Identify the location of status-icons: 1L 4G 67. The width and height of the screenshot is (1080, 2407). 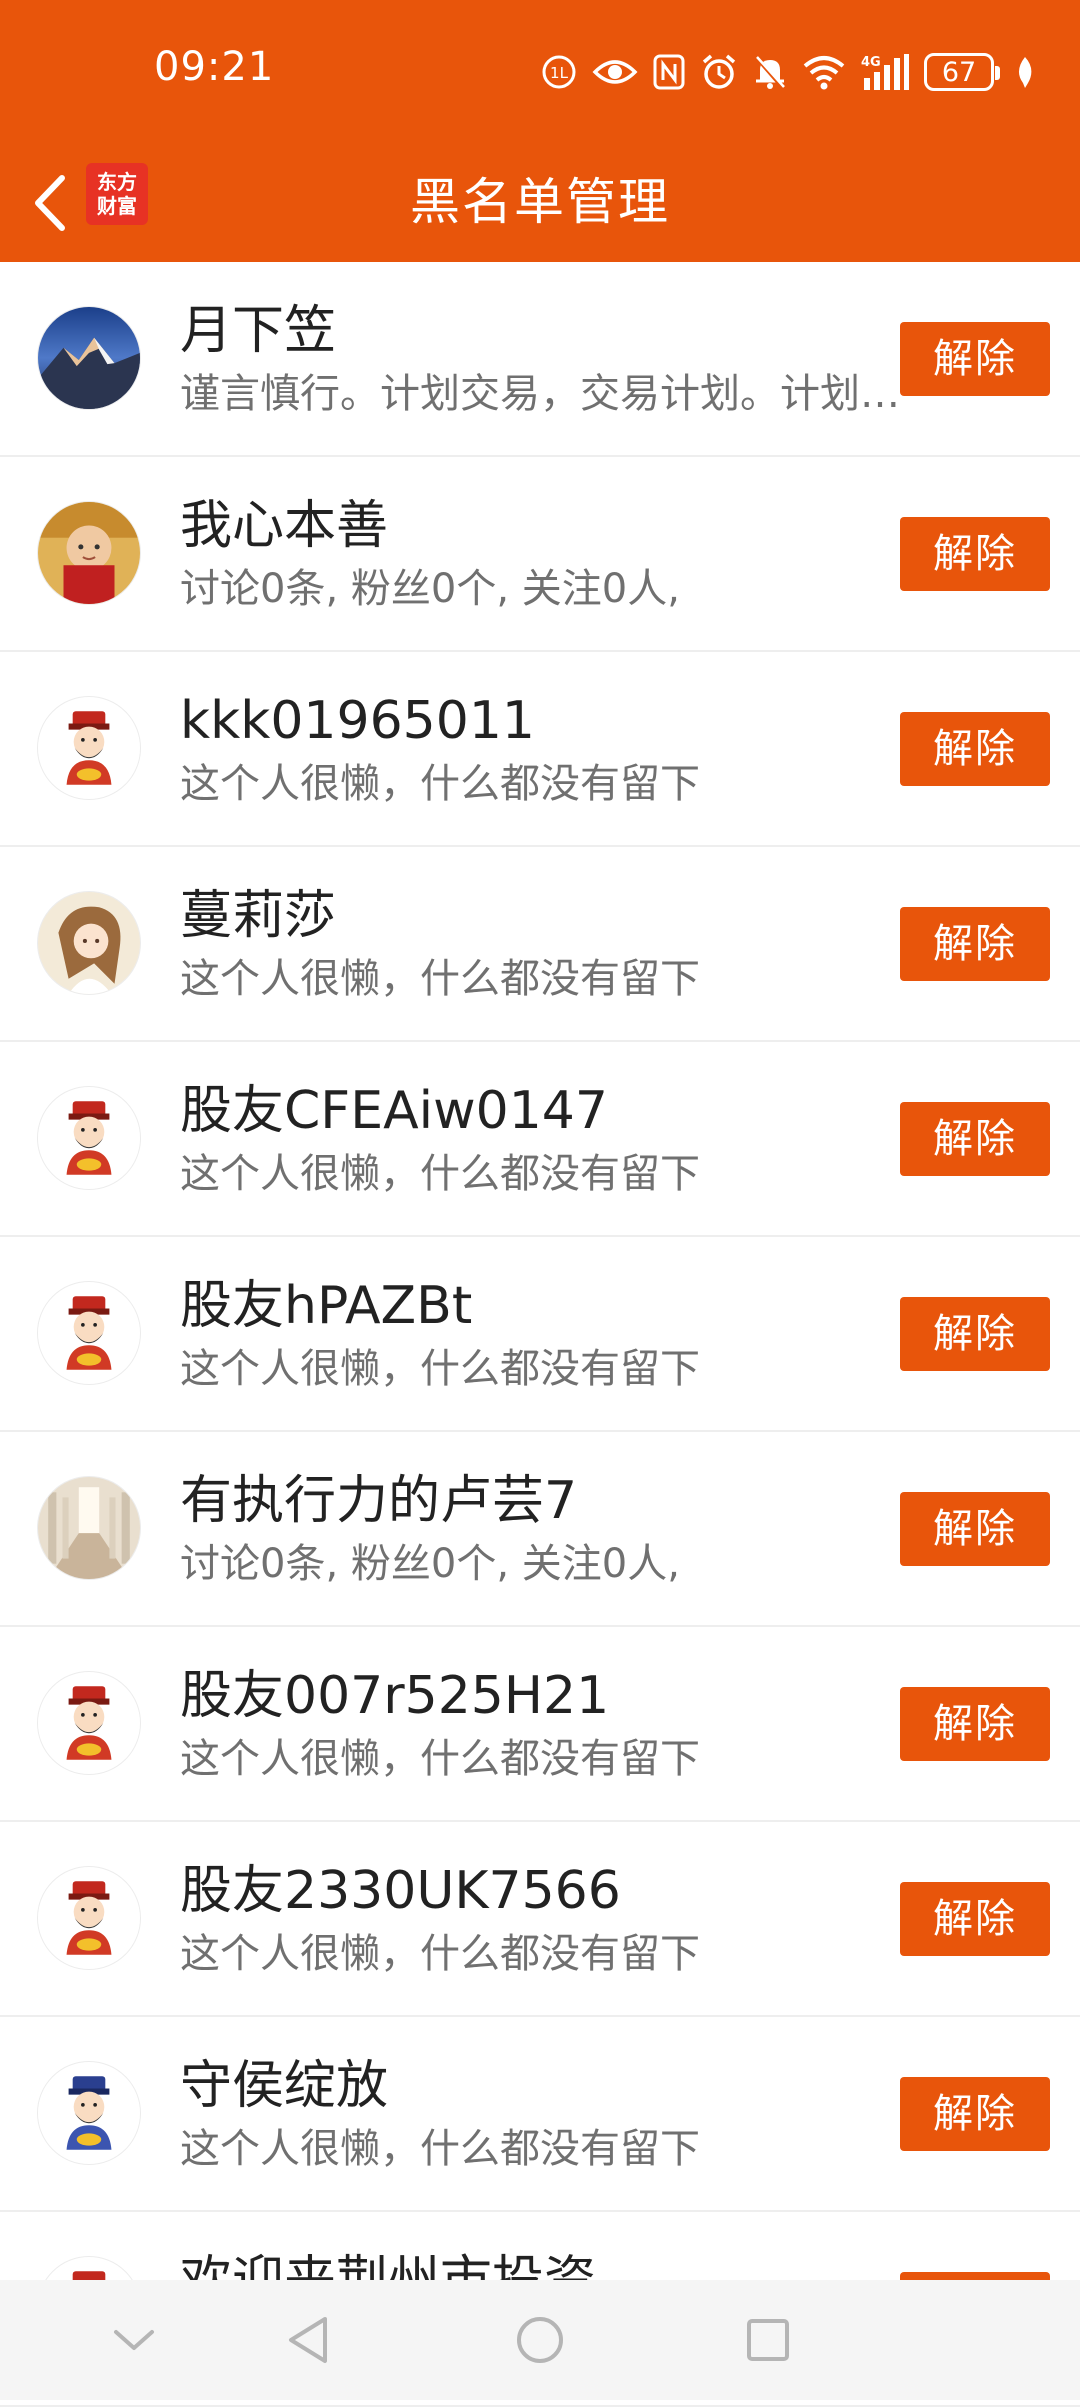
(788, 72).